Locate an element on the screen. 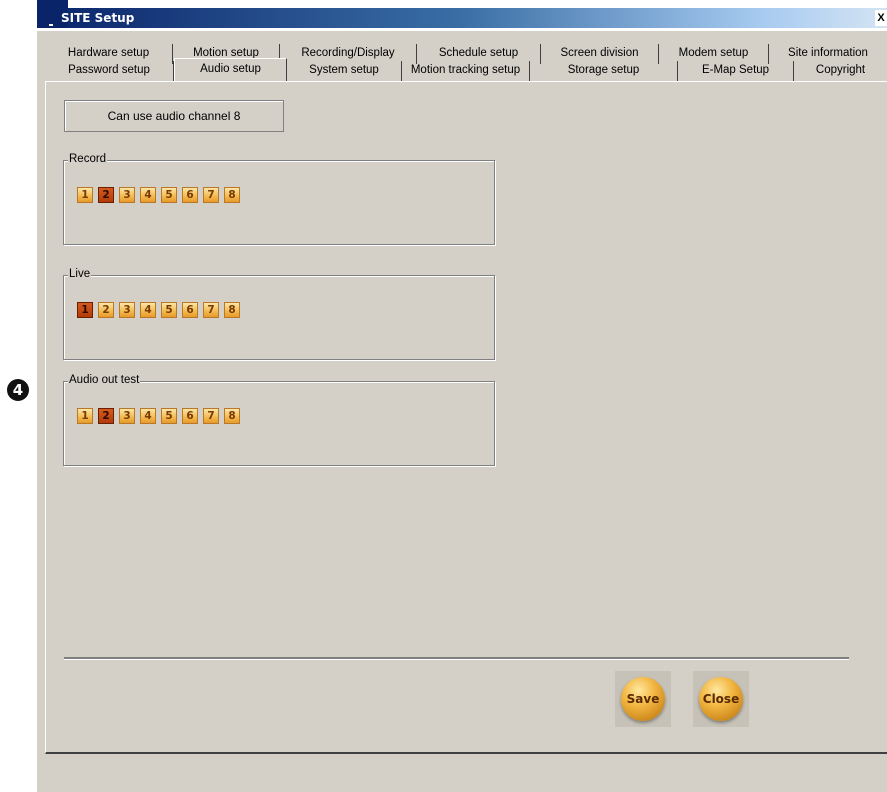 This screenshot has height=792, width=887. record-channel-1: 1 is located at coordinates (85, 195).